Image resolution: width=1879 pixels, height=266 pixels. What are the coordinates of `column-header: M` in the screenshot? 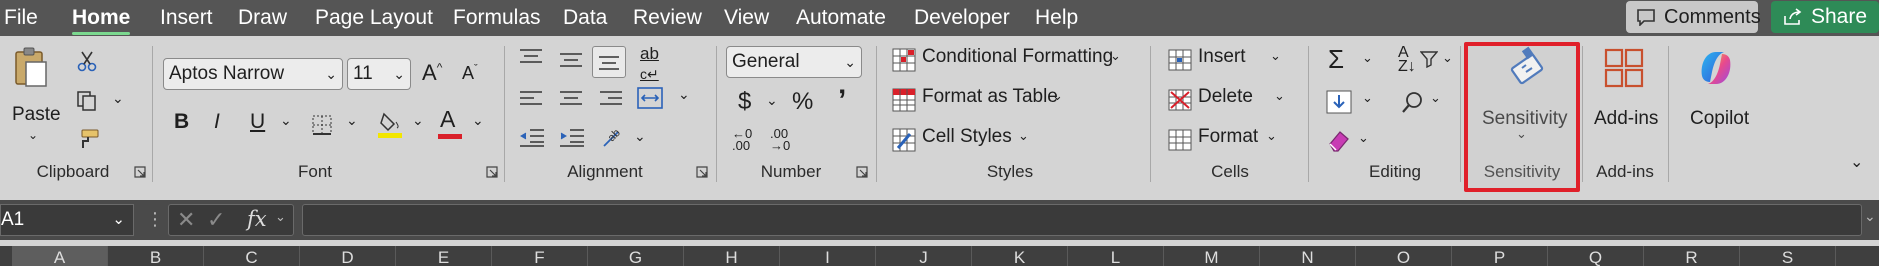 It's located at (1212, 256).